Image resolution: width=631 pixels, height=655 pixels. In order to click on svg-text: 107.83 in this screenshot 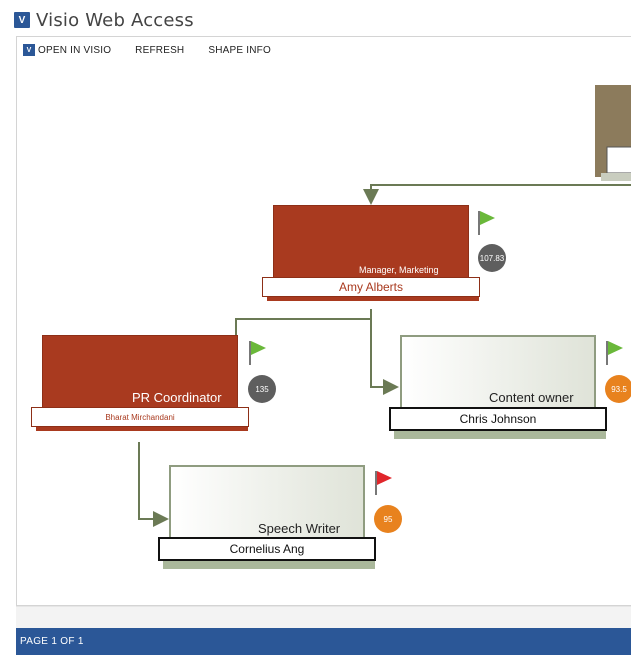, I will do `click(492, 258)`.